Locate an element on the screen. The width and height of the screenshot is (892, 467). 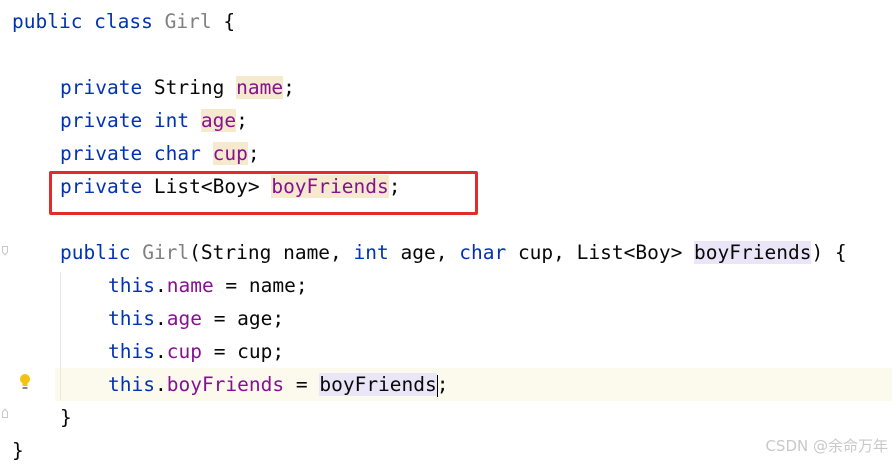
code-line-assign-cup: this.cup = cup; is located at coordinates (196, 351).